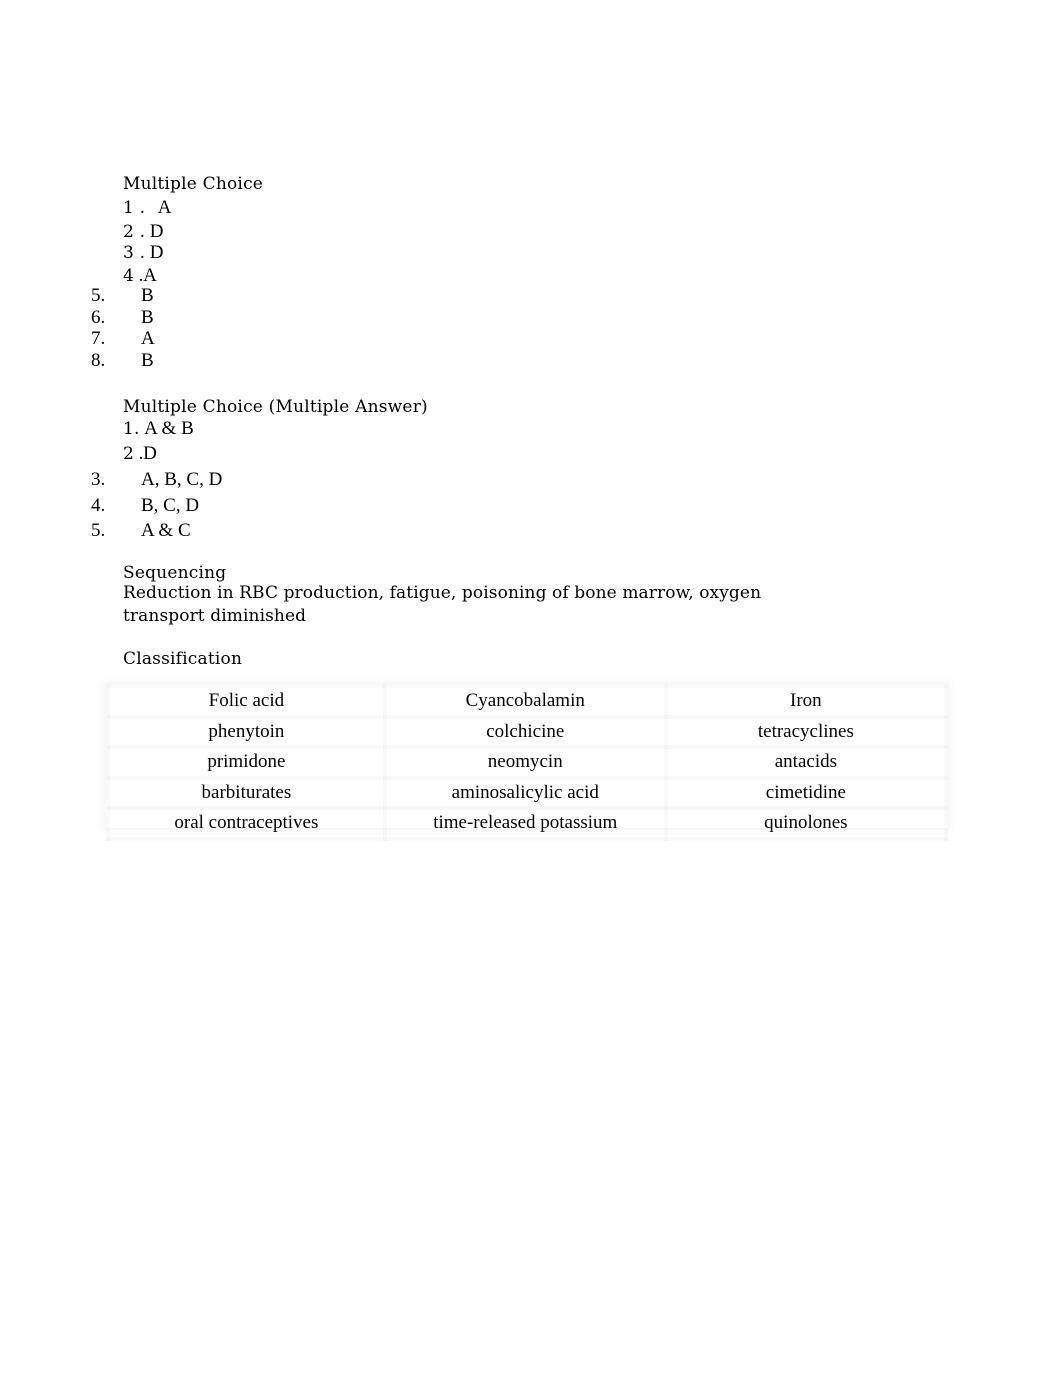 The width and height of the screenshot is (1062, 1376). What do you see at coordinates (193, 184) in the screenshot?
I see `multiple-choice-heading: Multiple Choice` at bounding box center [193, 184].